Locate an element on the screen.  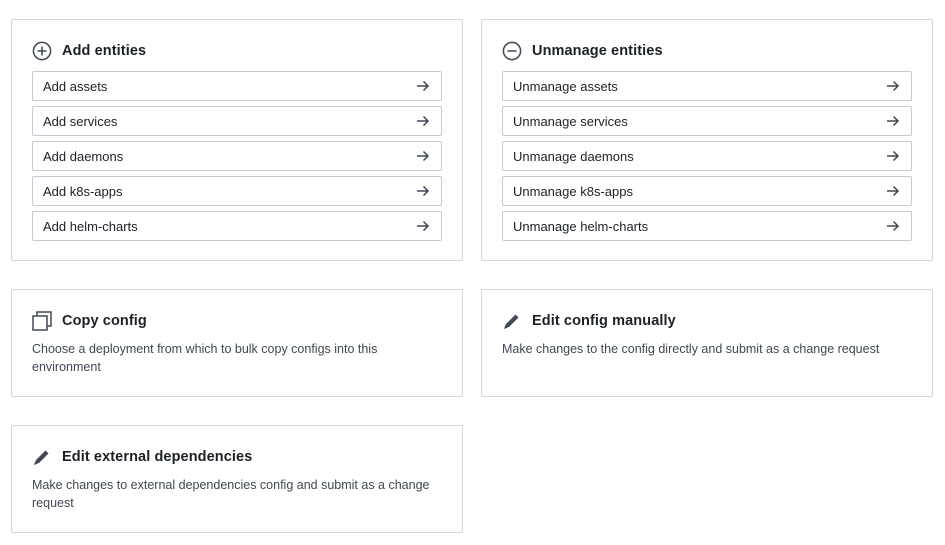
duplicate-icon is located at coordinates (42, 321).